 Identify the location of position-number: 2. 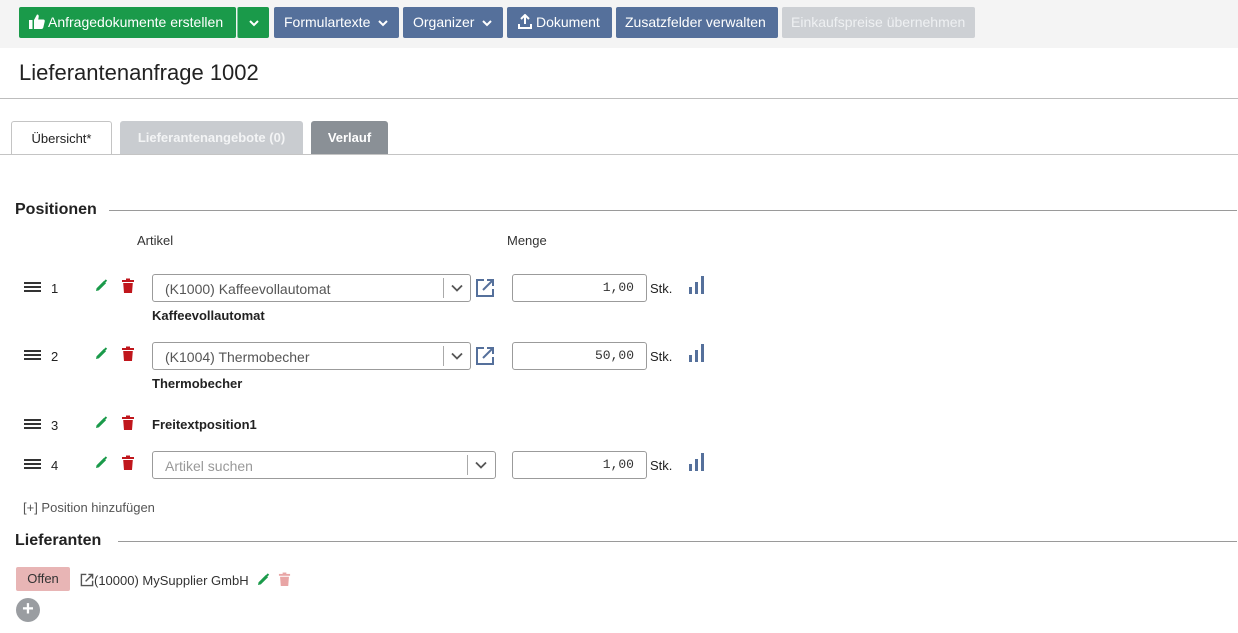
(55, 356).